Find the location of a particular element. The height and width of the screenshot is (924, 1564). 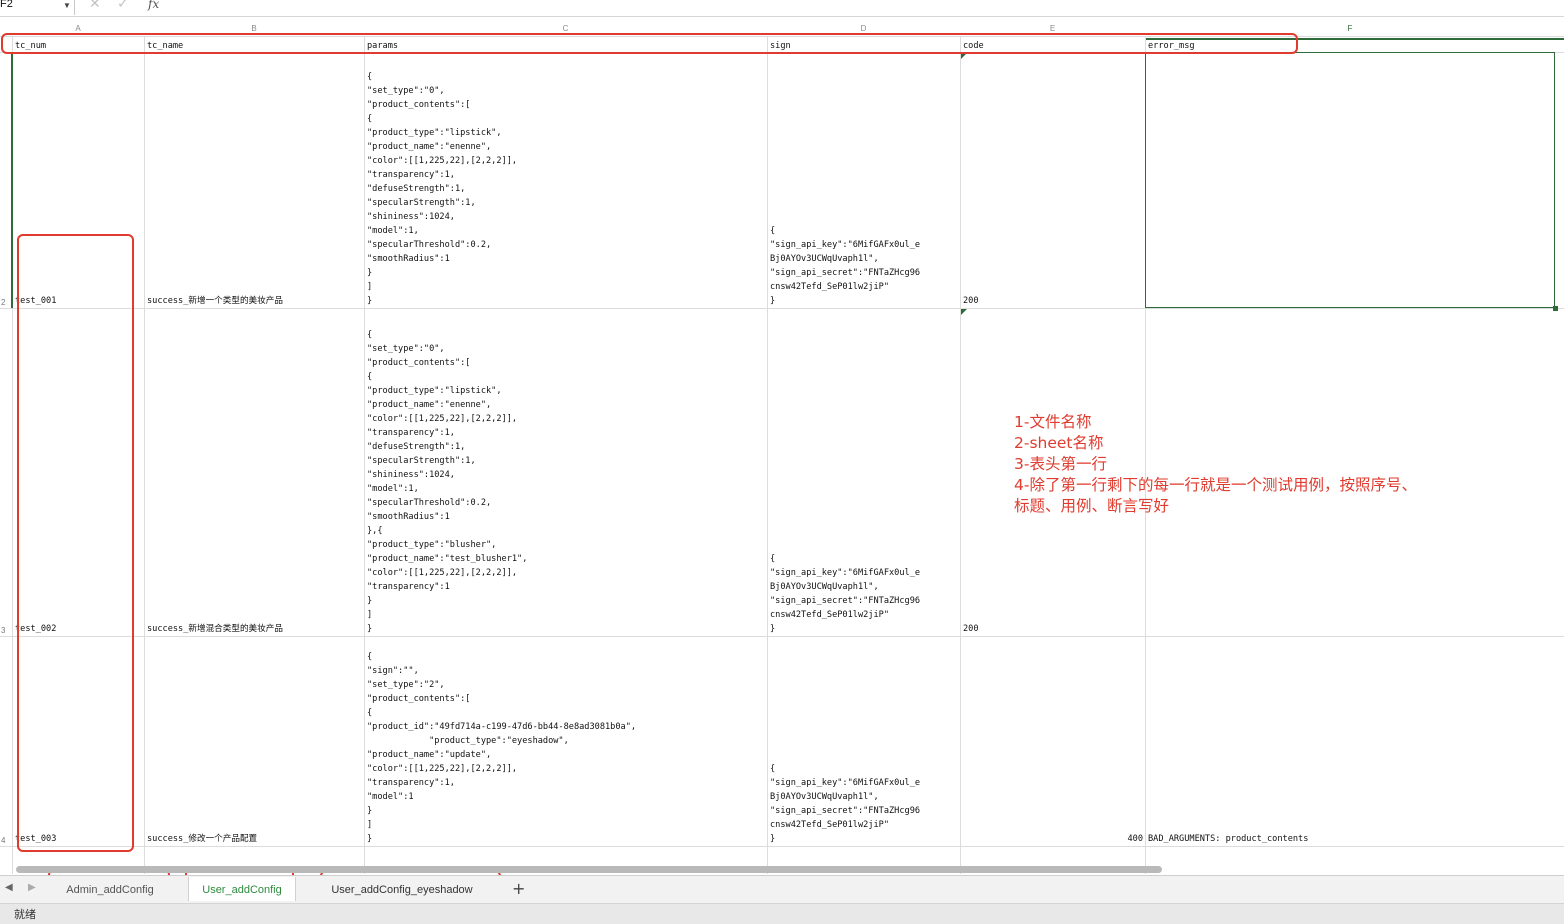

selected-row-indicator is located at coordinates (12, 180).